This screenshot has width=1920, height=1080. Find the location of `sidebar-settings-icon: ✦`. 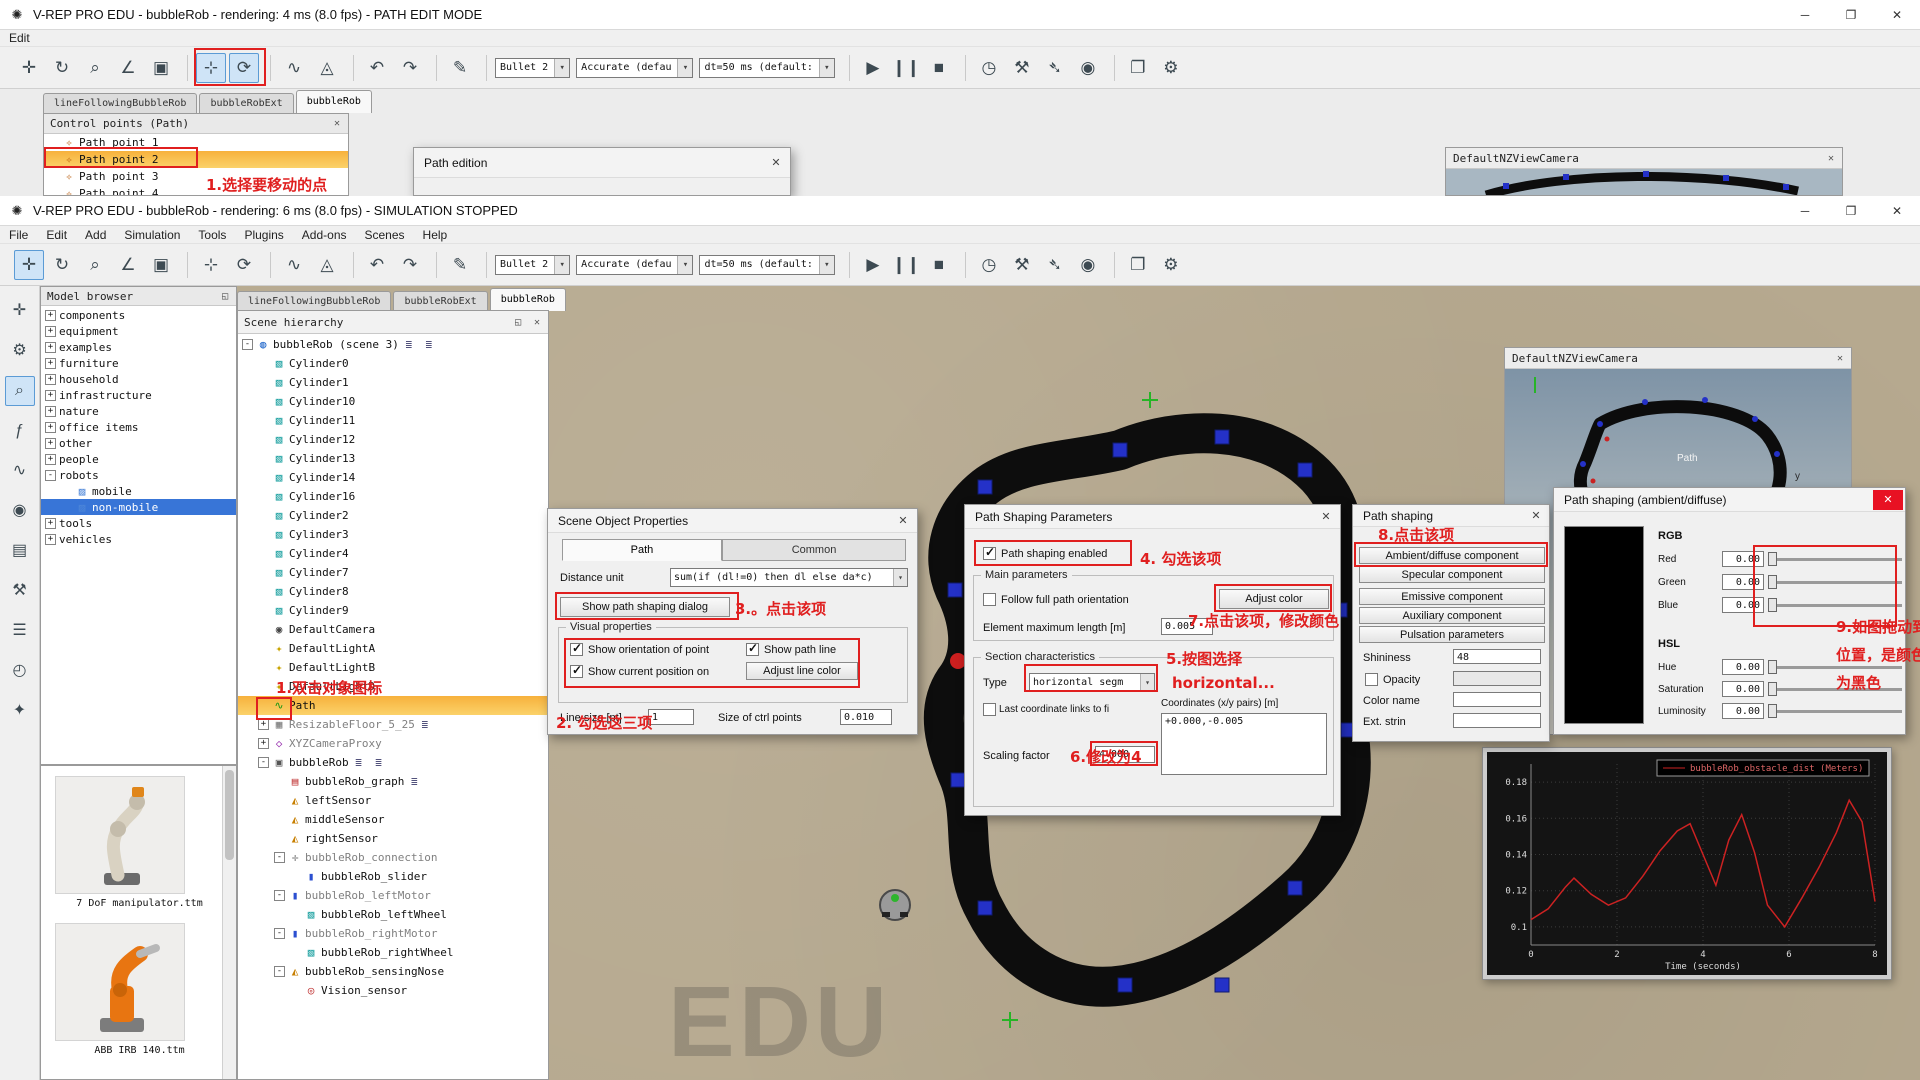

sidebar-settings-icon: ✦ is located at coordinates (20, 711).